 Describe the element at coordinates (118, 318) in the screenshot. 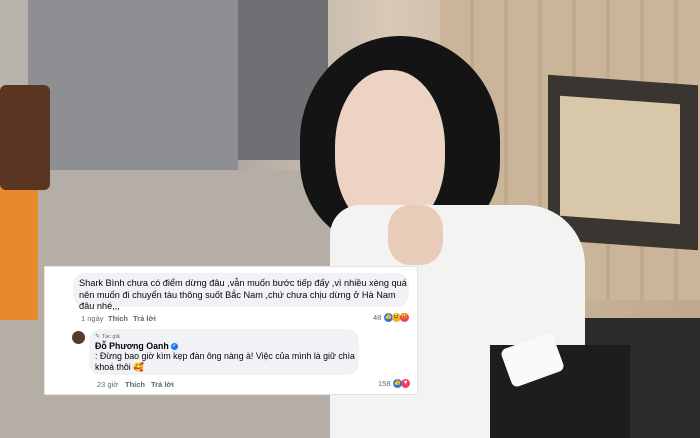

I see `comment-like-button: Thích` at that location.